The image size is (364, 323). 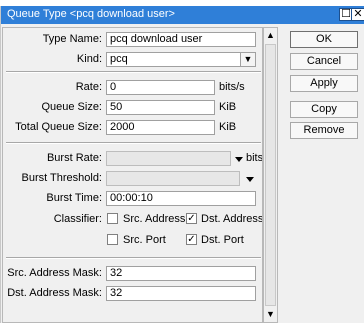 What do you see at coordinates (250, 179) in the screenshot?
I see `burst-threshold-dropdown-icon` at bounding box center [250, 179].